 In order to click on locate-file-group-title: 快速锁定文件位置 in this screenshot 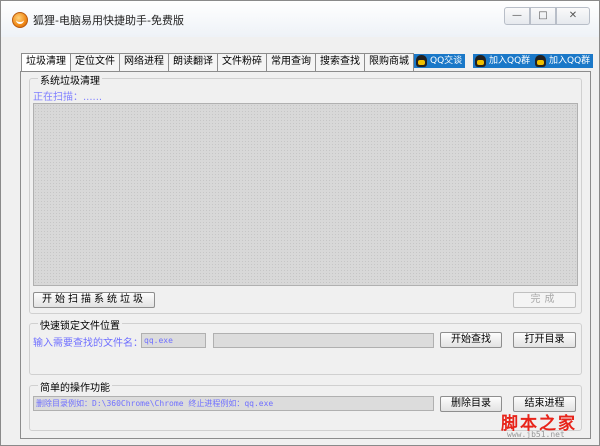, I will do `click(80, 324)`.